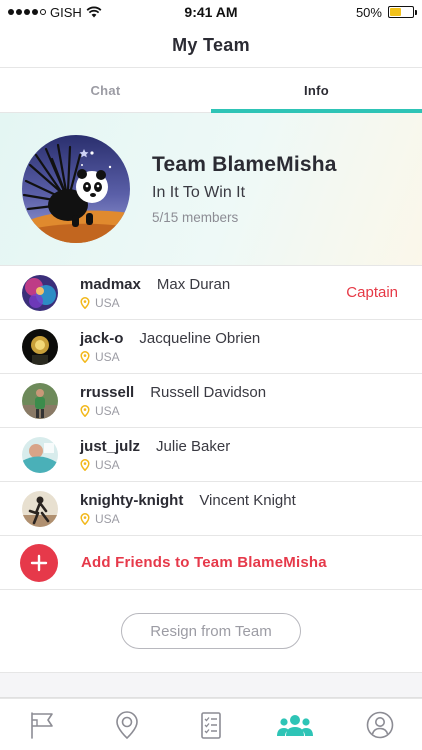  What do you see at coordinates (368, 12) in the screenshot?
I see `battery-percent: 50%` at bounding box center [368, 12].